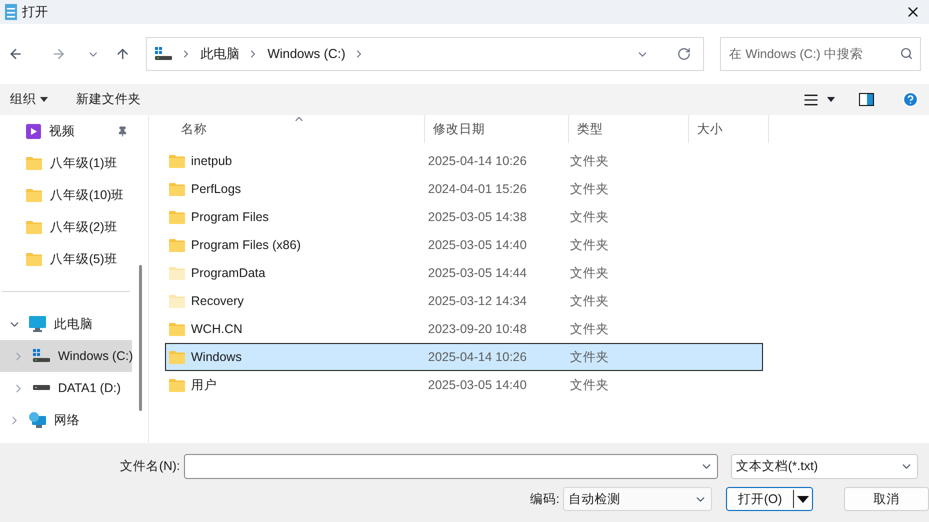  What do you see at coordinates (35, 12) in the screenshot?
I see `window-title: 打开` at bounding box center [35, 12].